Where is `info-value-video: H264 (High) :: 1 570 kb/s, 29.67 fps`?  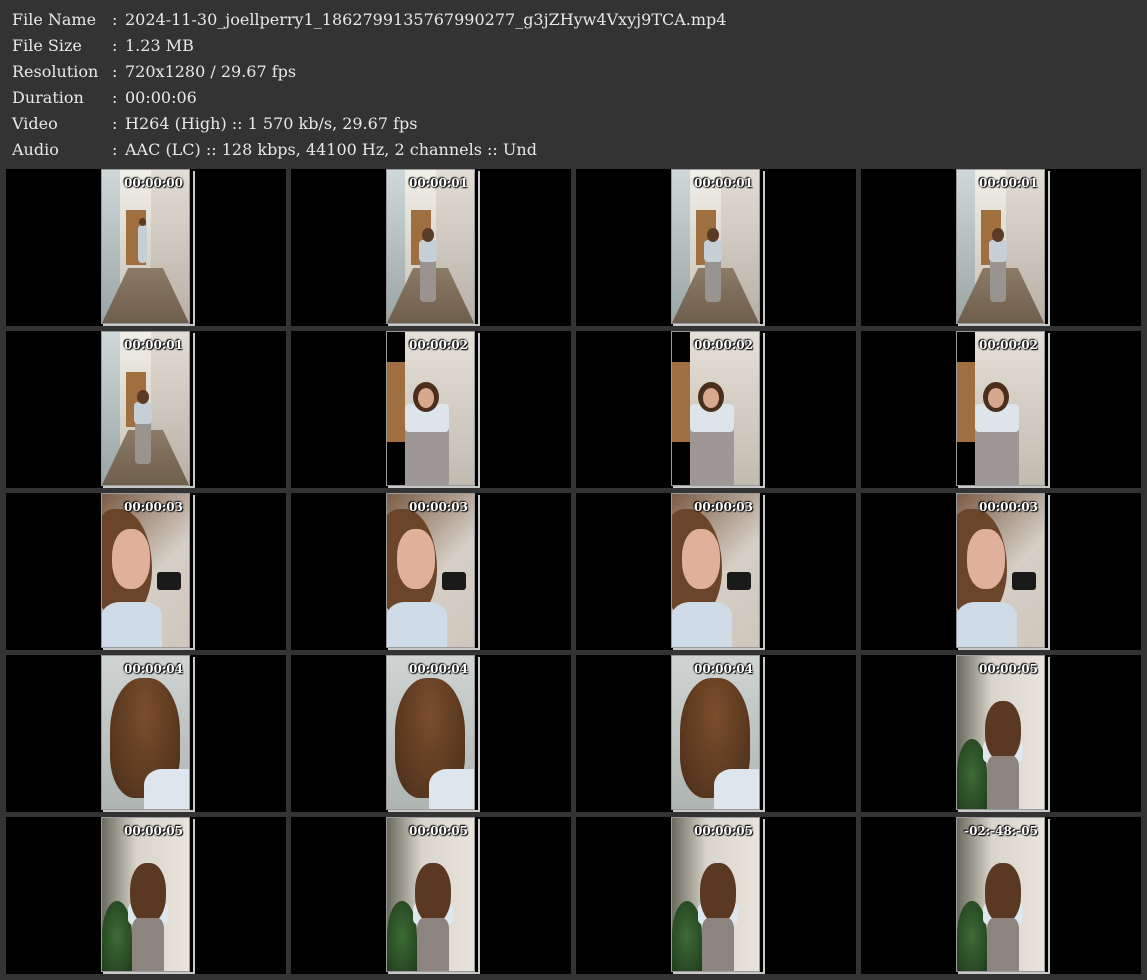 info-value-video: H264 (High) :: 1 570 kb/s, 29.67 fps is located at coordinates (271, 123).